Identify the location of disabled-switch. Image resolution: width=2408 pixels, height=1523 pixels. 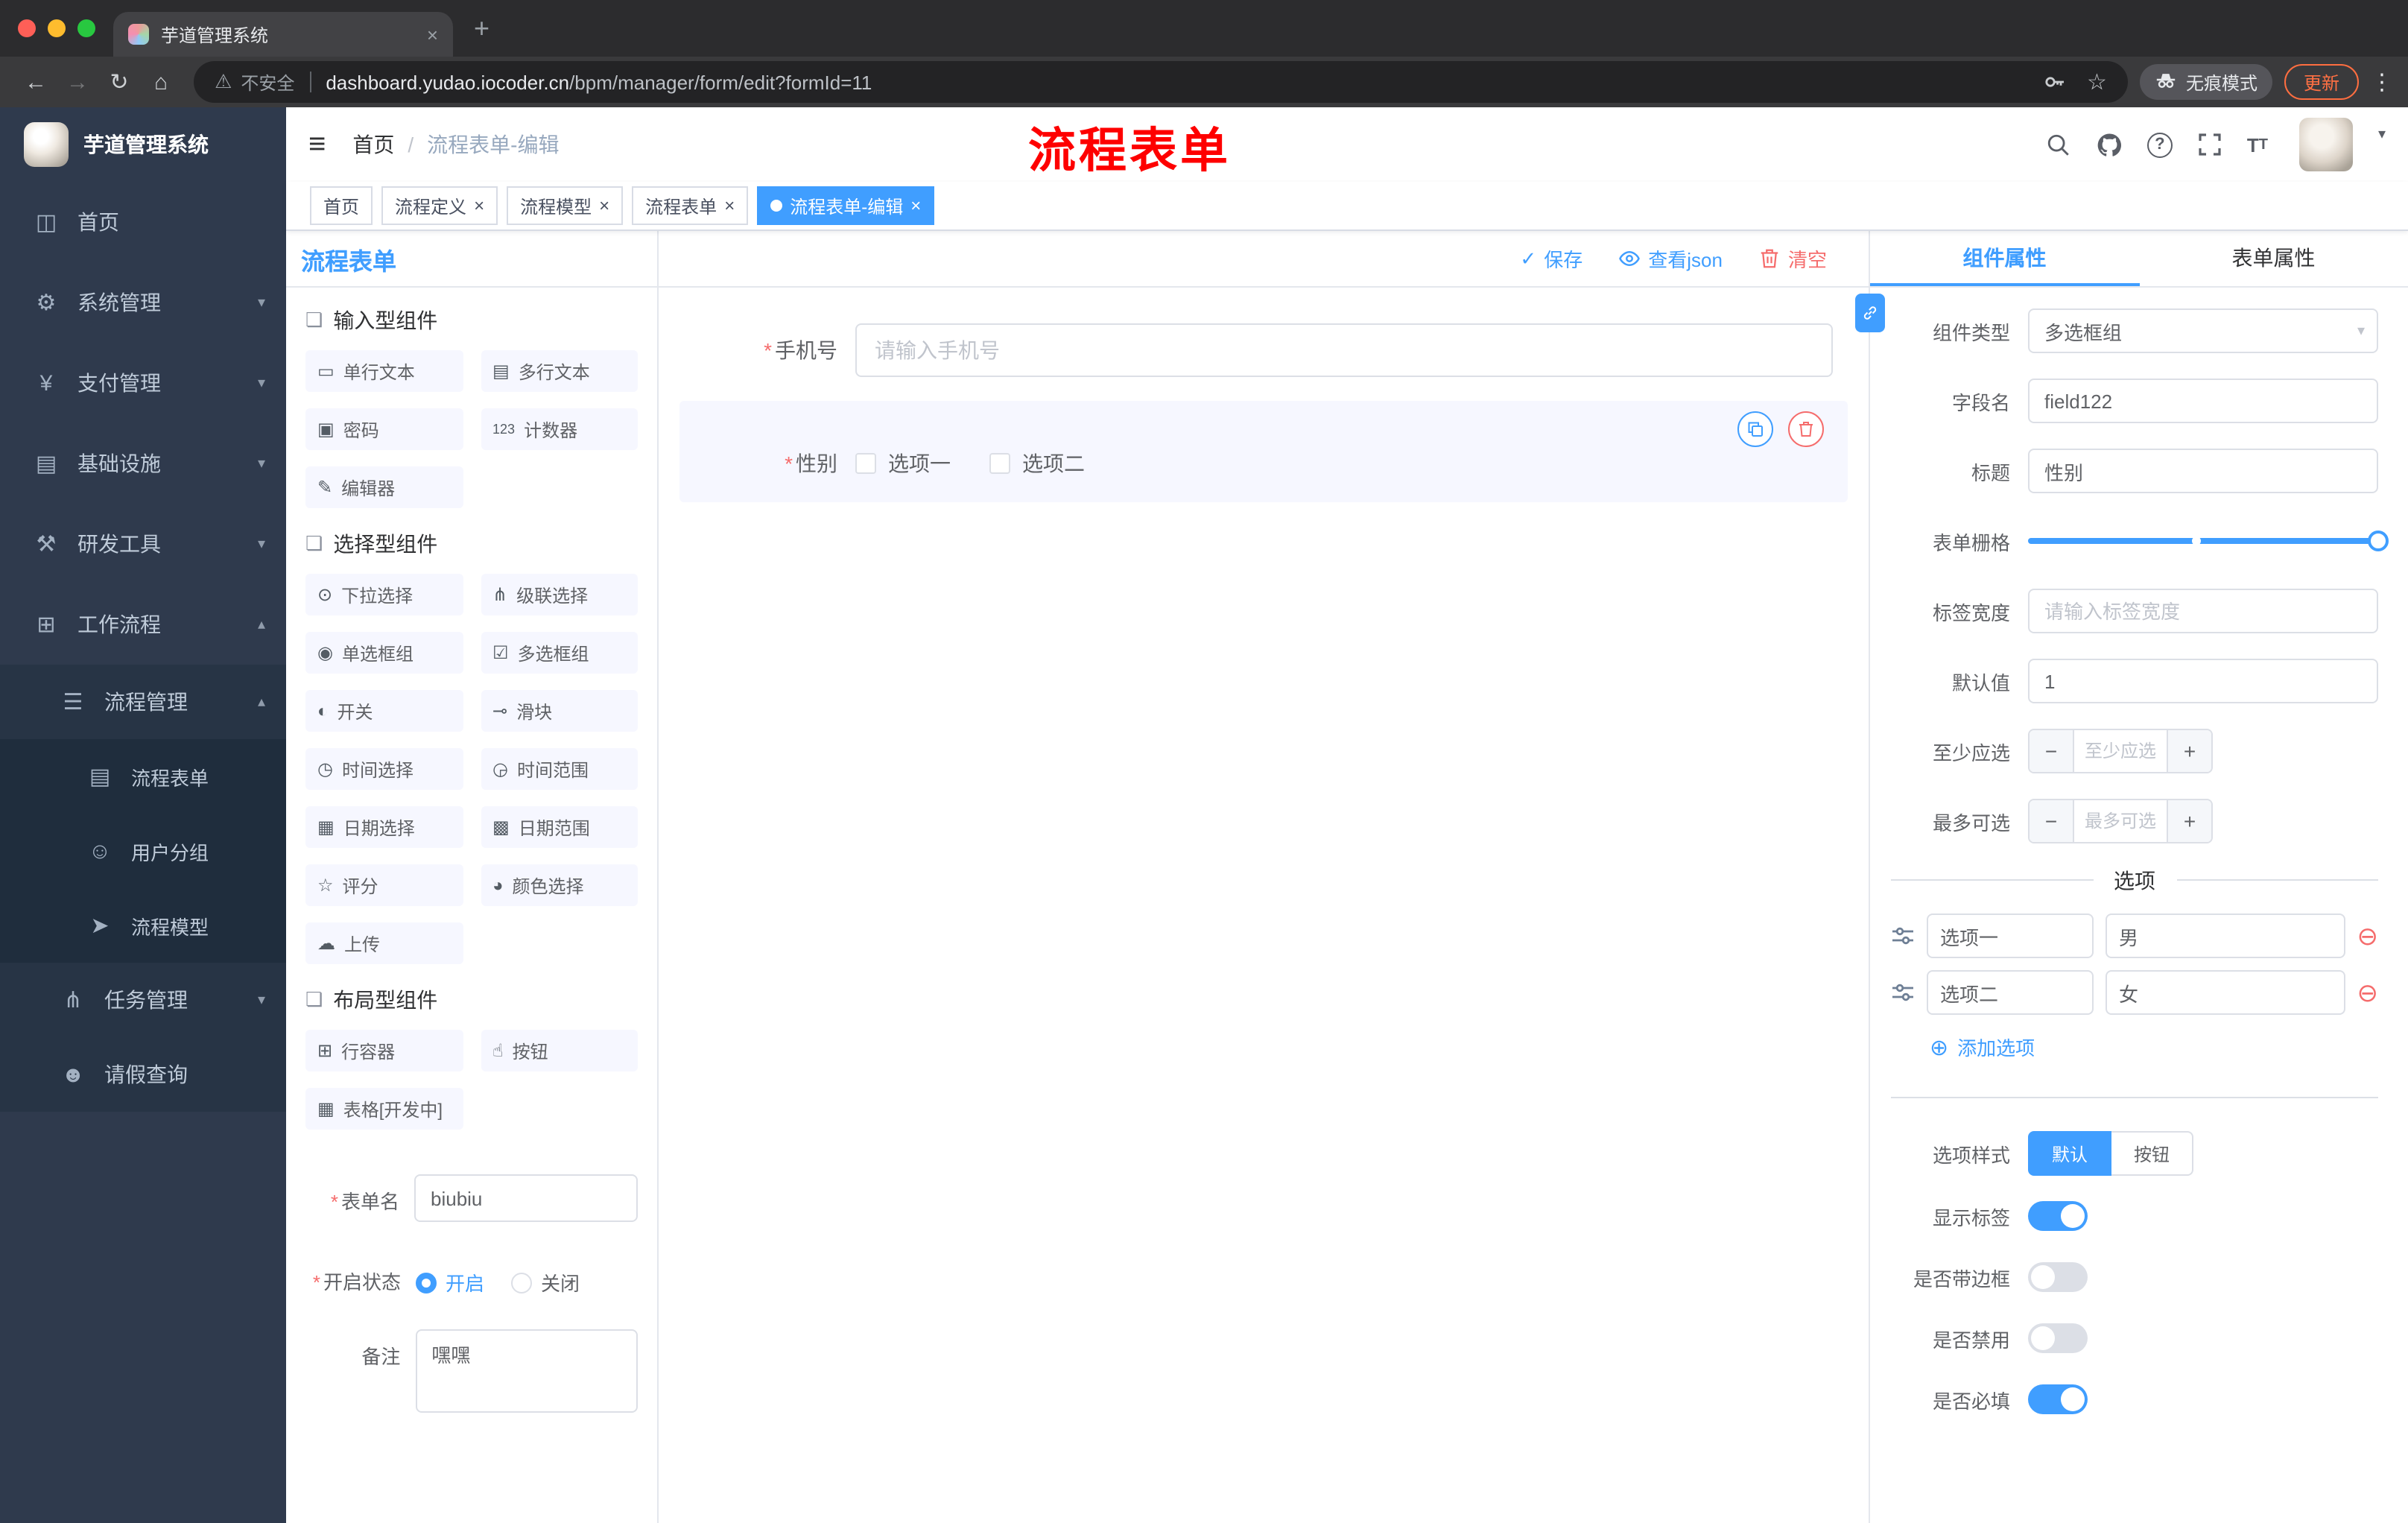
(2058, 1338).